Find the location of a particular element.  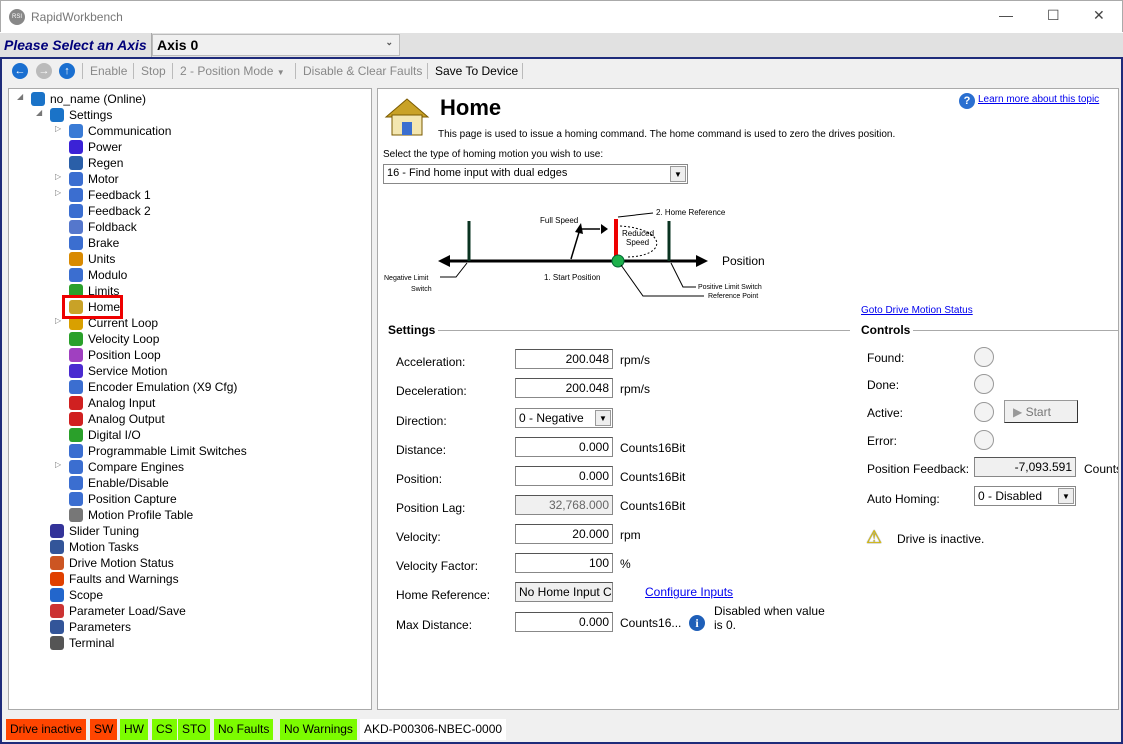

setting-input: No Home Input Con is located at coordinates (564, 592).